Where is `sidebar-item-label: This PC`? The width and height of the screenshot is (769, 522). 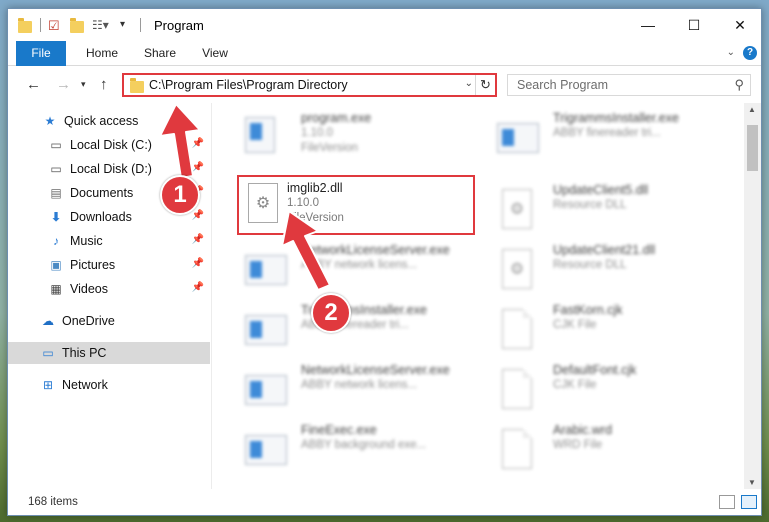
sidebar-item-label: This PC is located at coordinates (84, 353).